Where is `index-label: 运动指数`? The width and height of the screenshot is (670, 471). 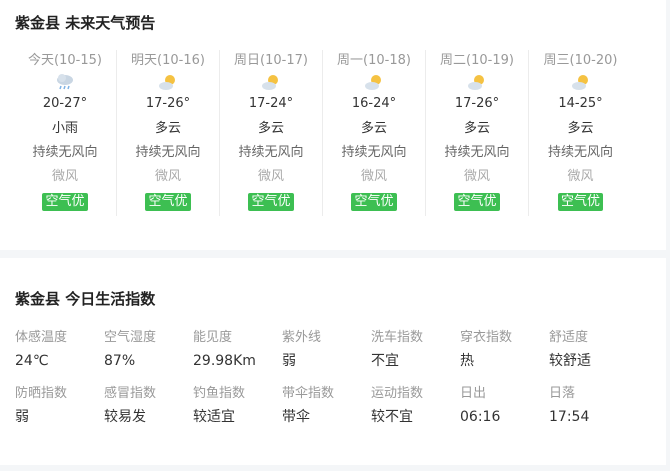
index-label: 运动指数 is located at coordinates (397, 393).